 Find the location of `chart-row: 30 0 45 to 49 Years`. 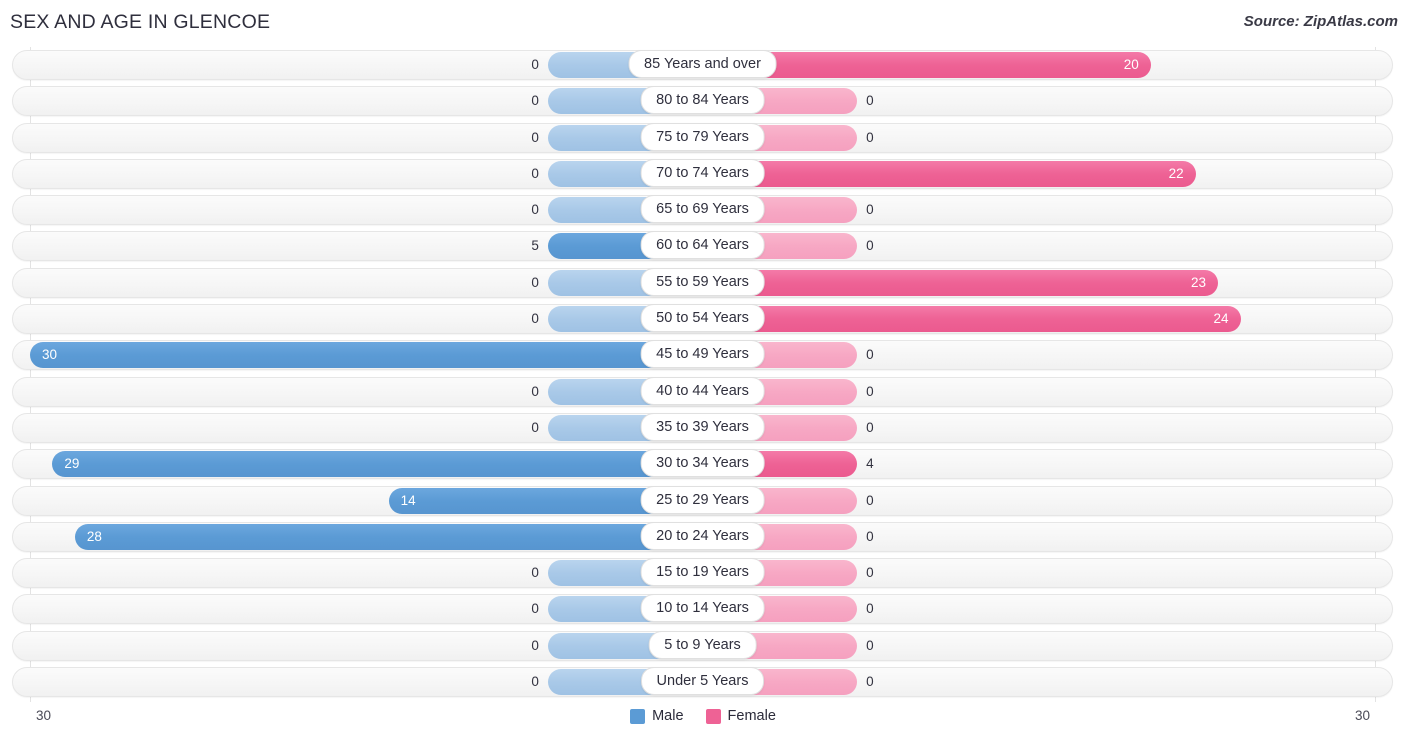

chart-row: 30 0 45 to 49 Years is located at coordinates (703, 355).